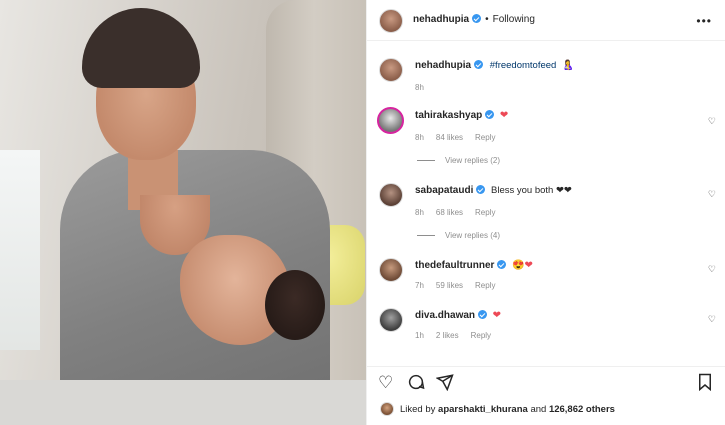 This screenshot has width=725, height=425. I want to click on comment-time: 1h, so click(419, 335).